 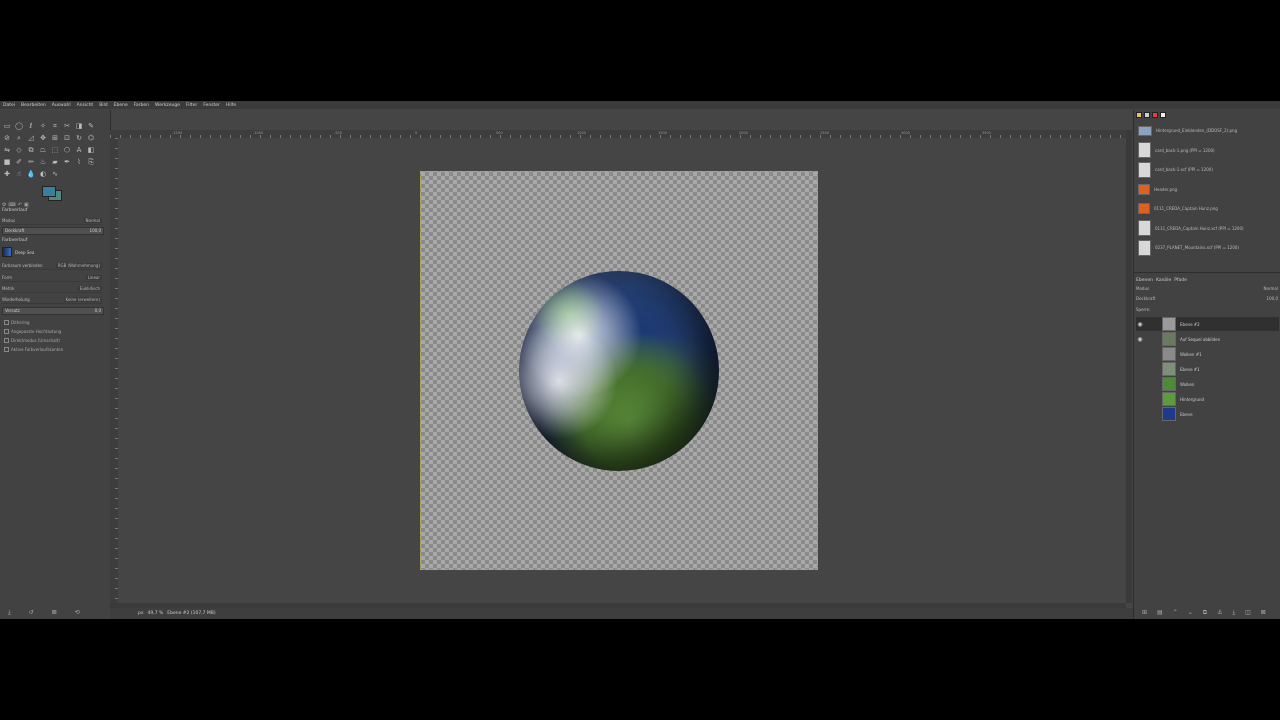 I want to click on fuzzy-select-icon: ✧, so click(x=43, y=126).